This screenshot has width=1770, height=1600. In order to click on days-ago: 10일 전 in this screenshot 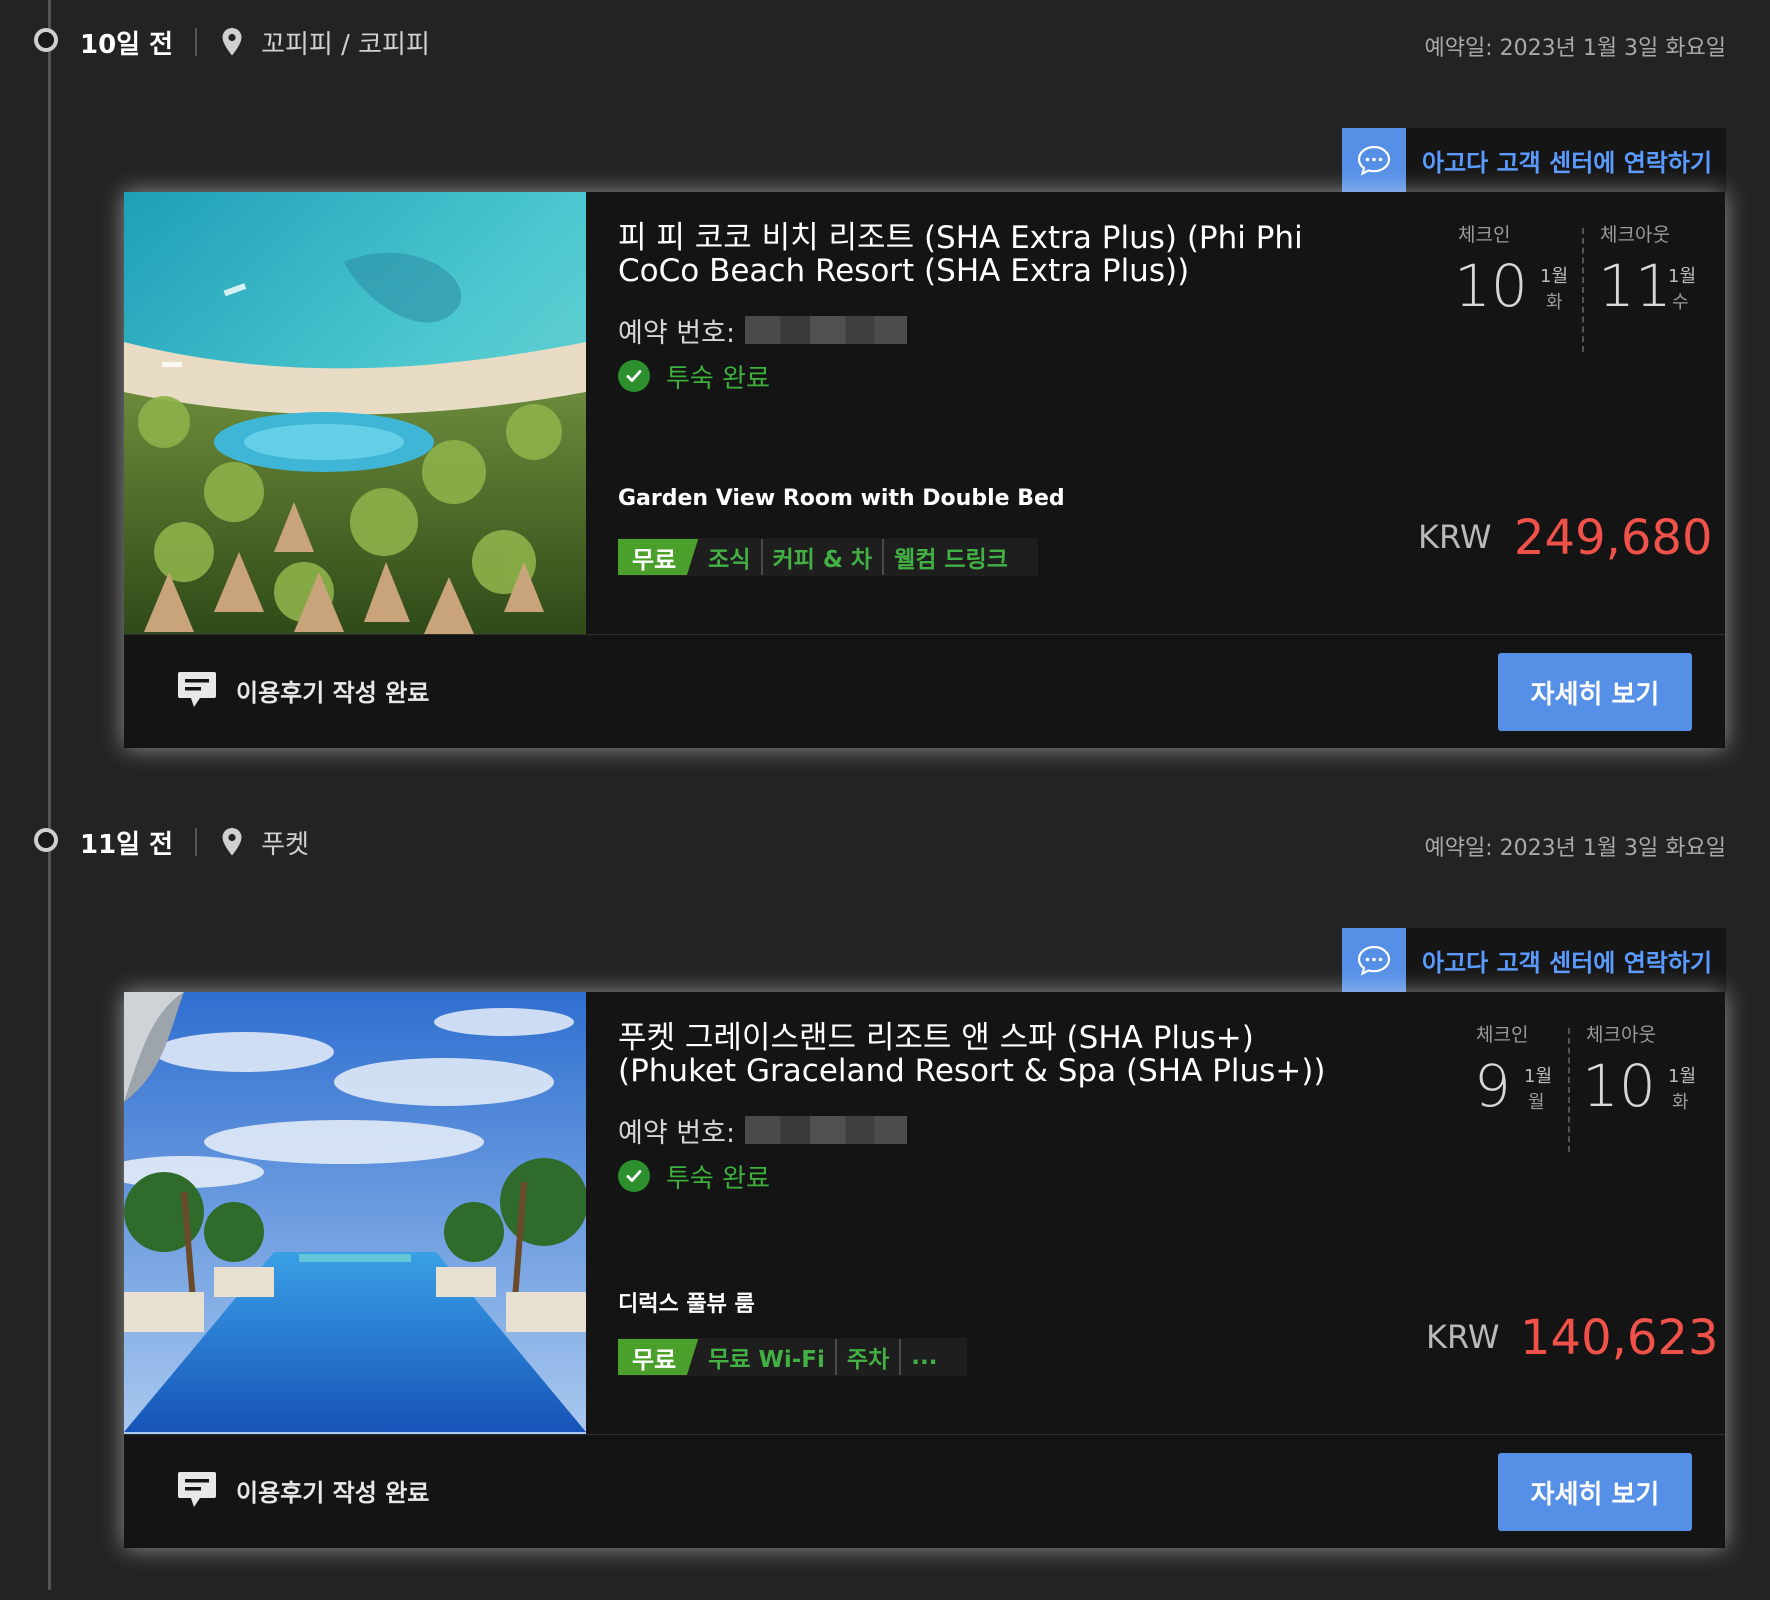, I will do `click(127, 44)`.